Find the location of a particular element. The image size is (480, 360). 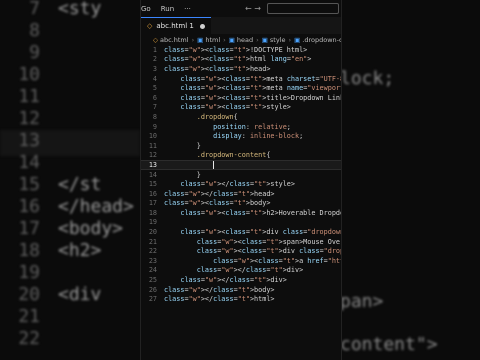

line-number: 20 is located at coordinates (152, 232).